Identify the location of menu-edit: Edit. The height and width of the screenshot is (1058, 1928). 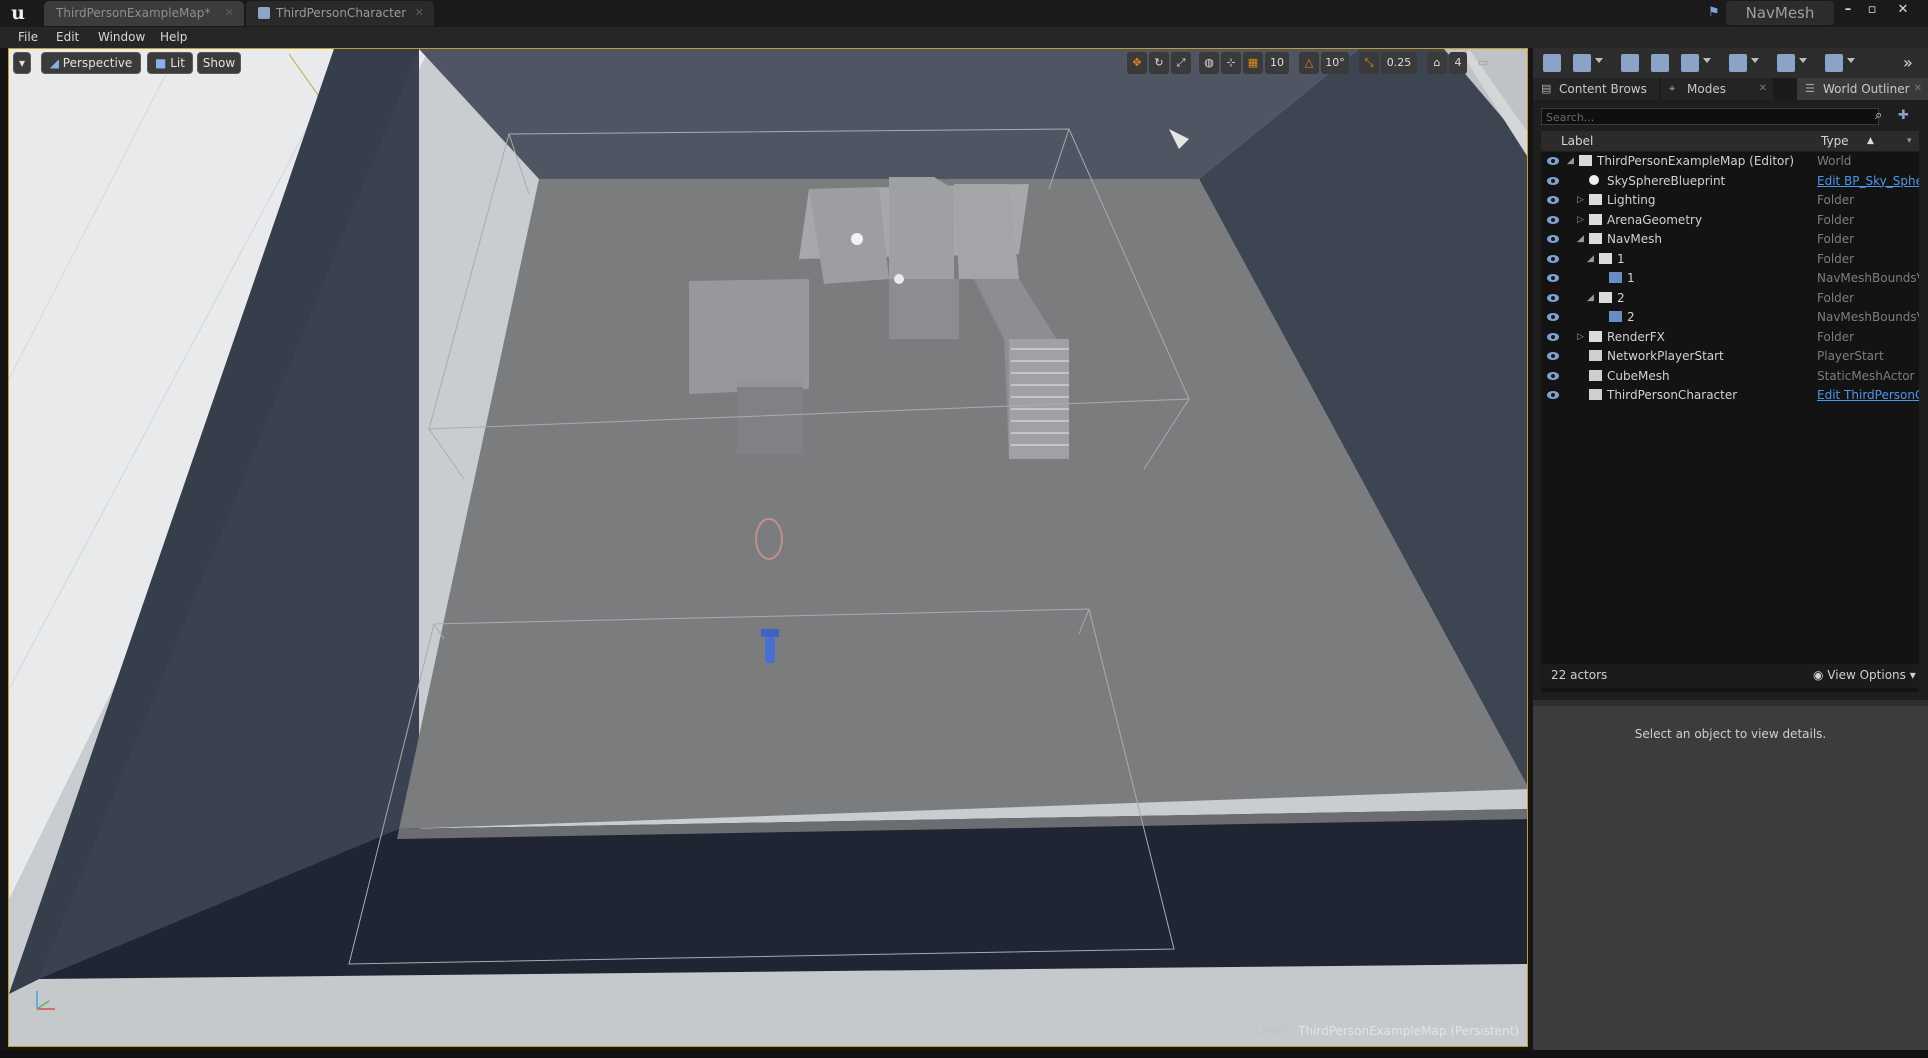
(67, 37).